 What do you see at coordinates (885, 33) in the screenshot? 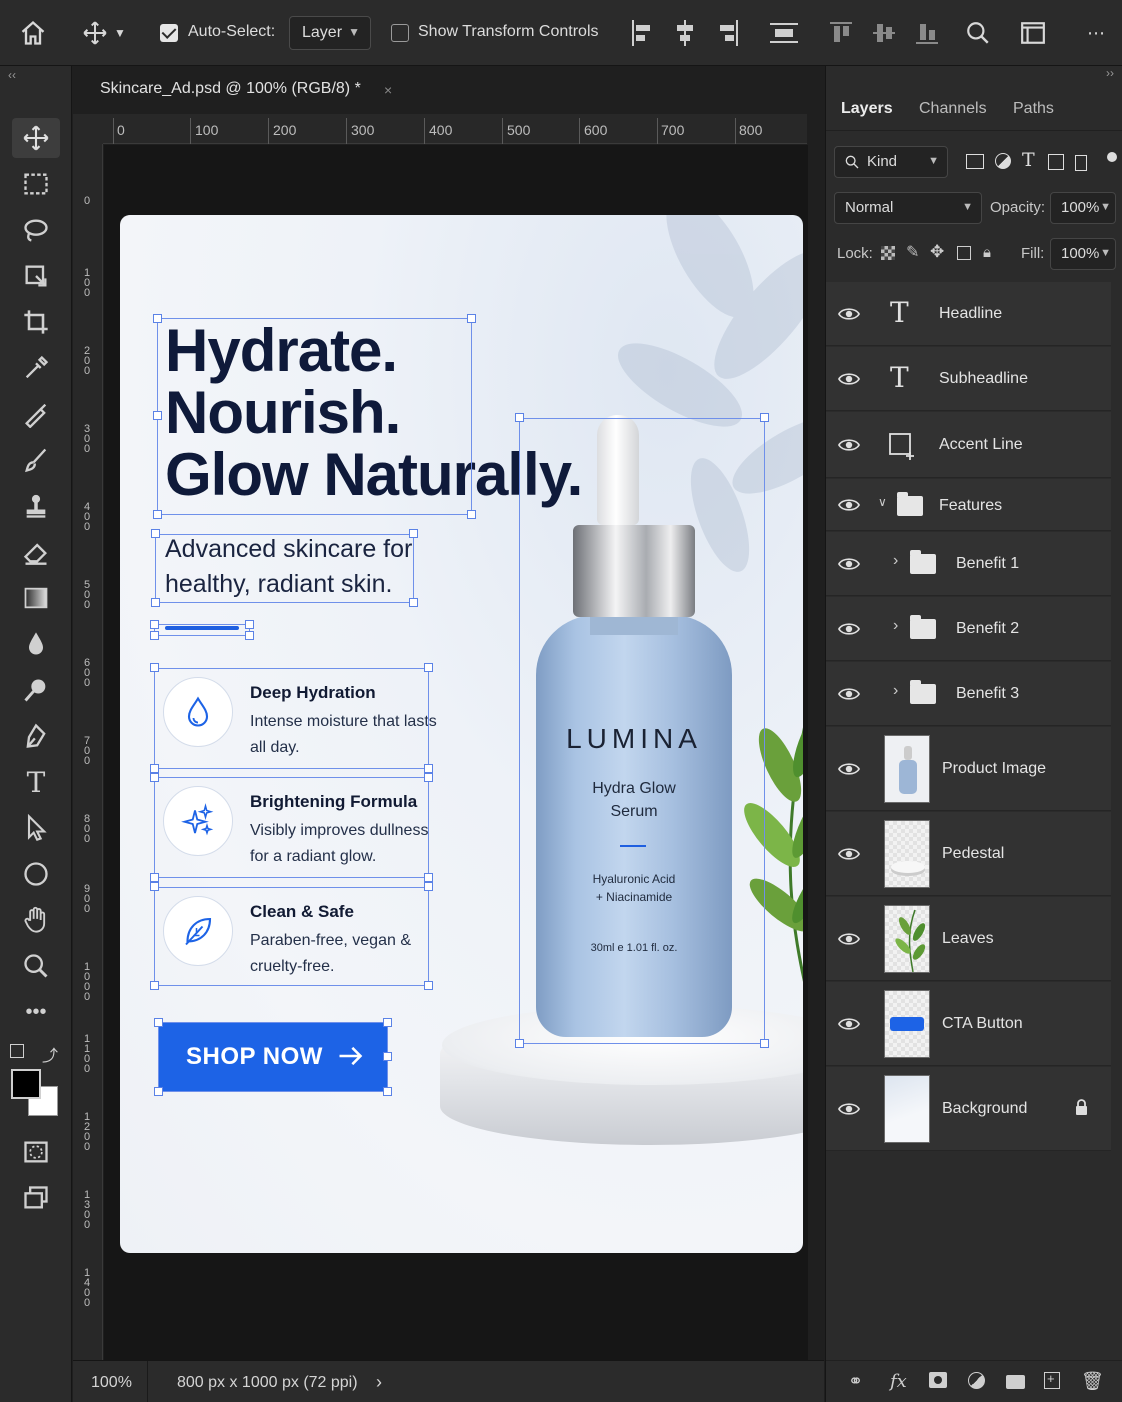
I see `align-middle-icon` at bounding box center [885, 33].